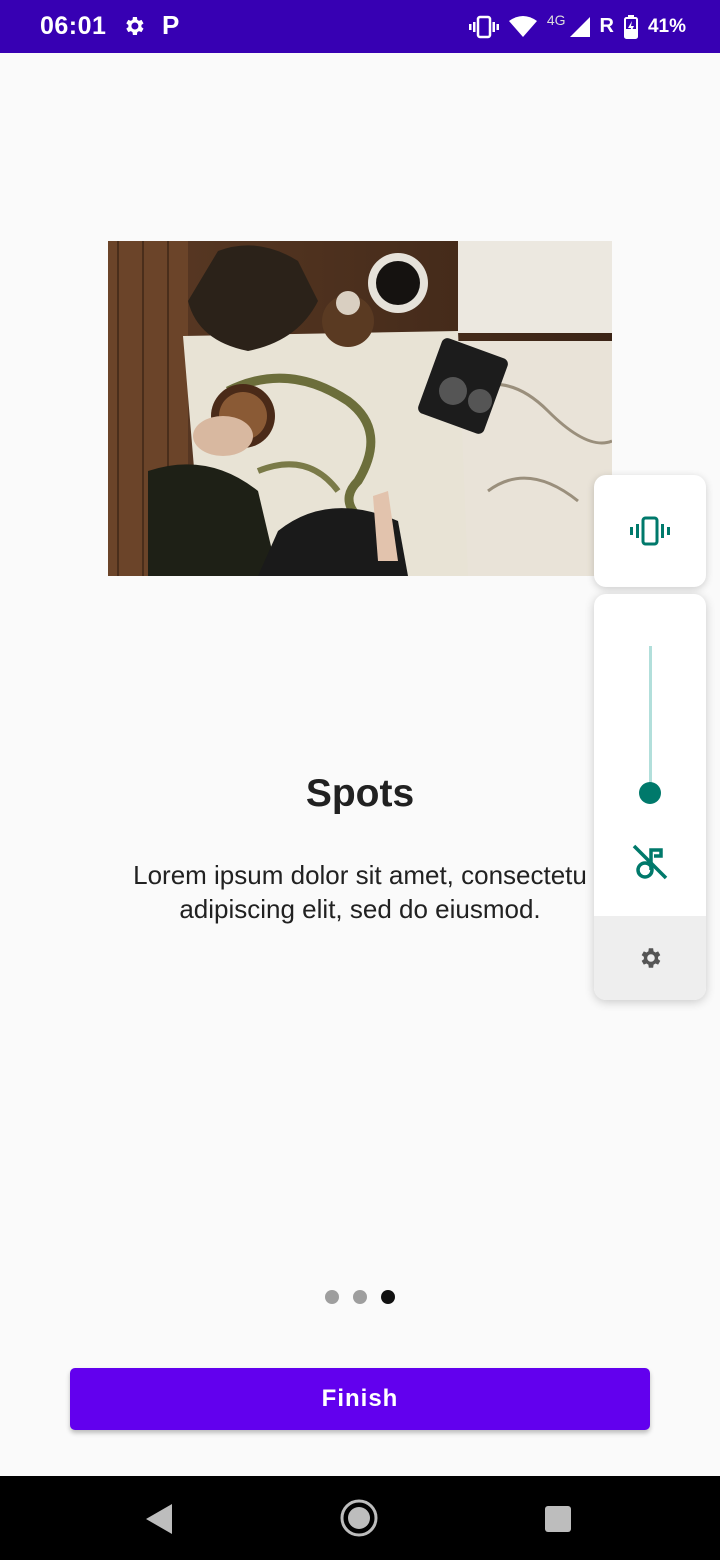 This screenshot has height=1560, width=720. I want to click on status-time: 06:01, so click(73, 26).